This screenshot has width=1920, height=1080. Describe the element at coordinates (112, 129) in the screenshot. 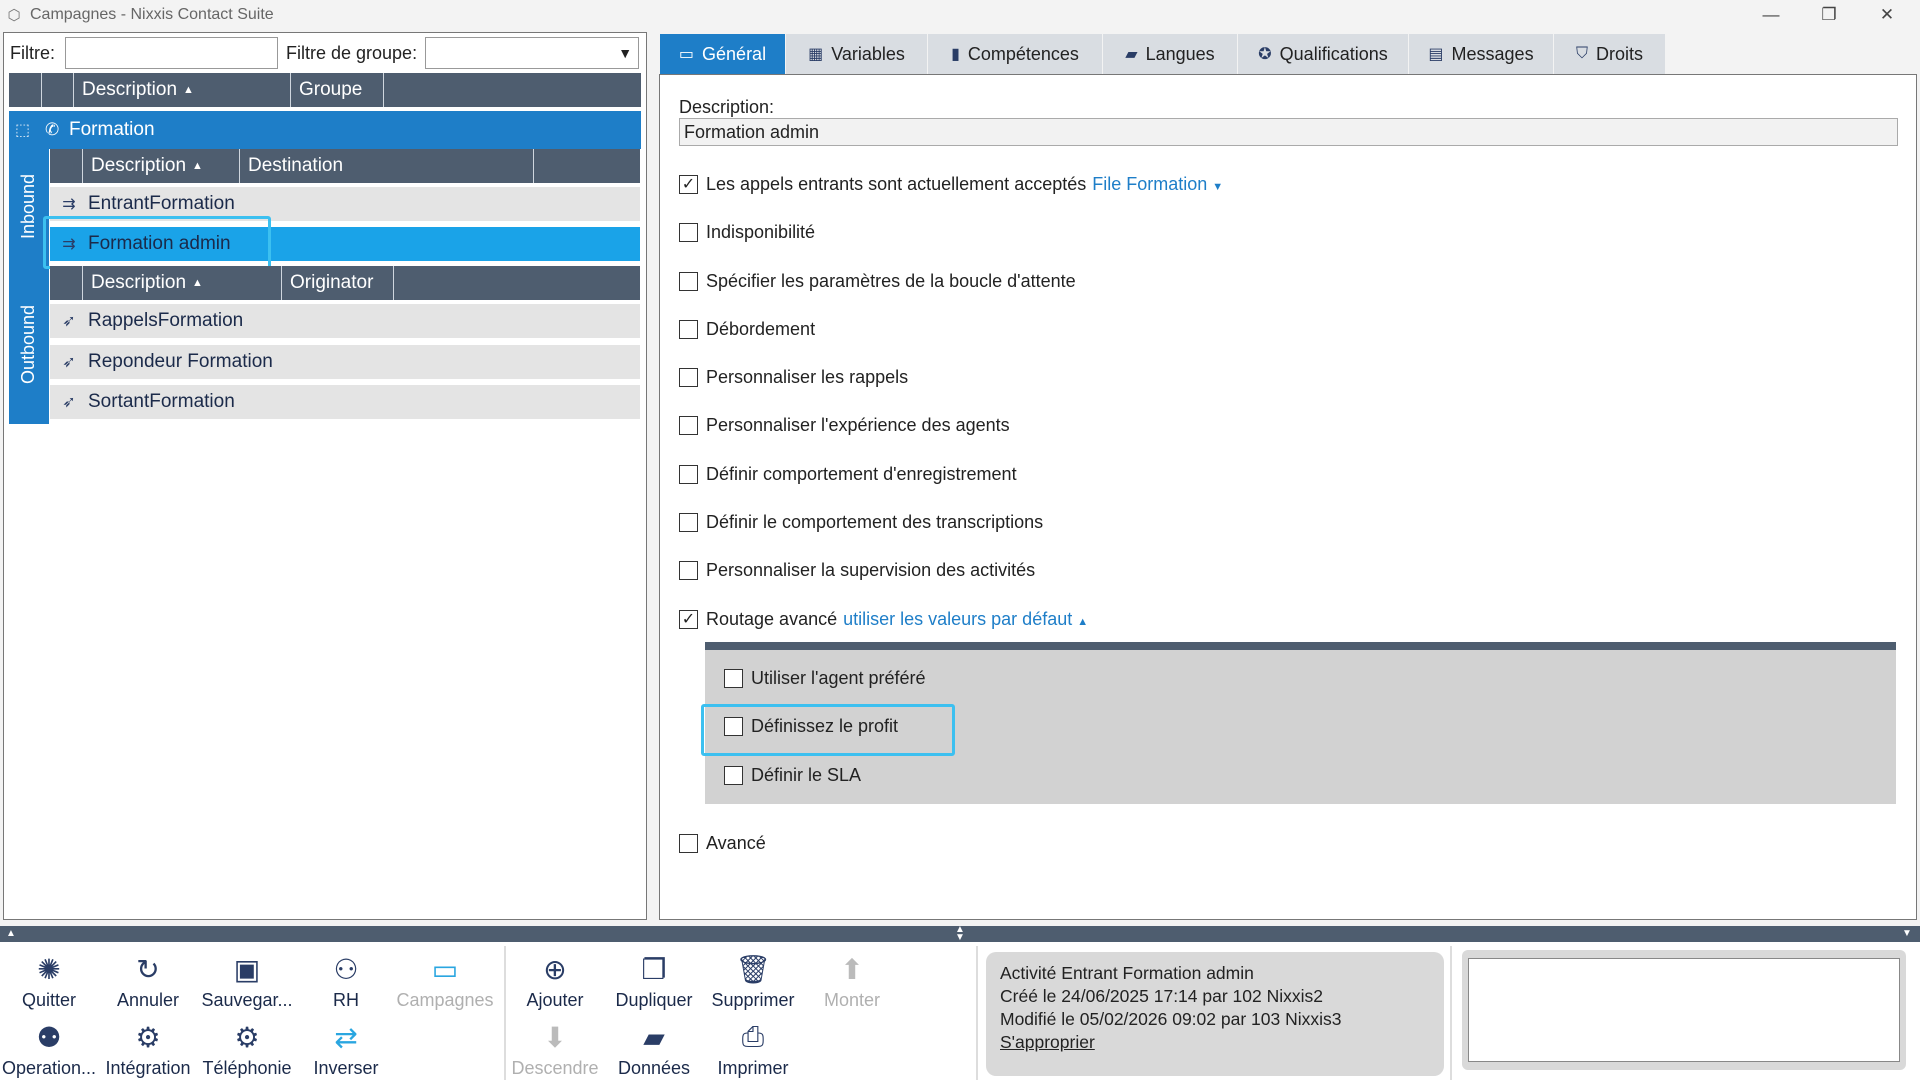

I see `group-name: Formation` at that location.